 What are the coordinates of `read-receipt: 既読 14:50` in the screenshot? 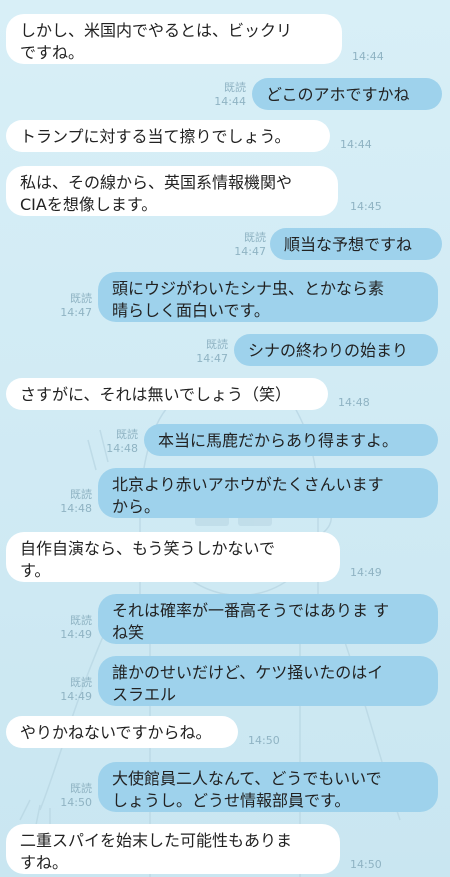 It's located at (75, 796).